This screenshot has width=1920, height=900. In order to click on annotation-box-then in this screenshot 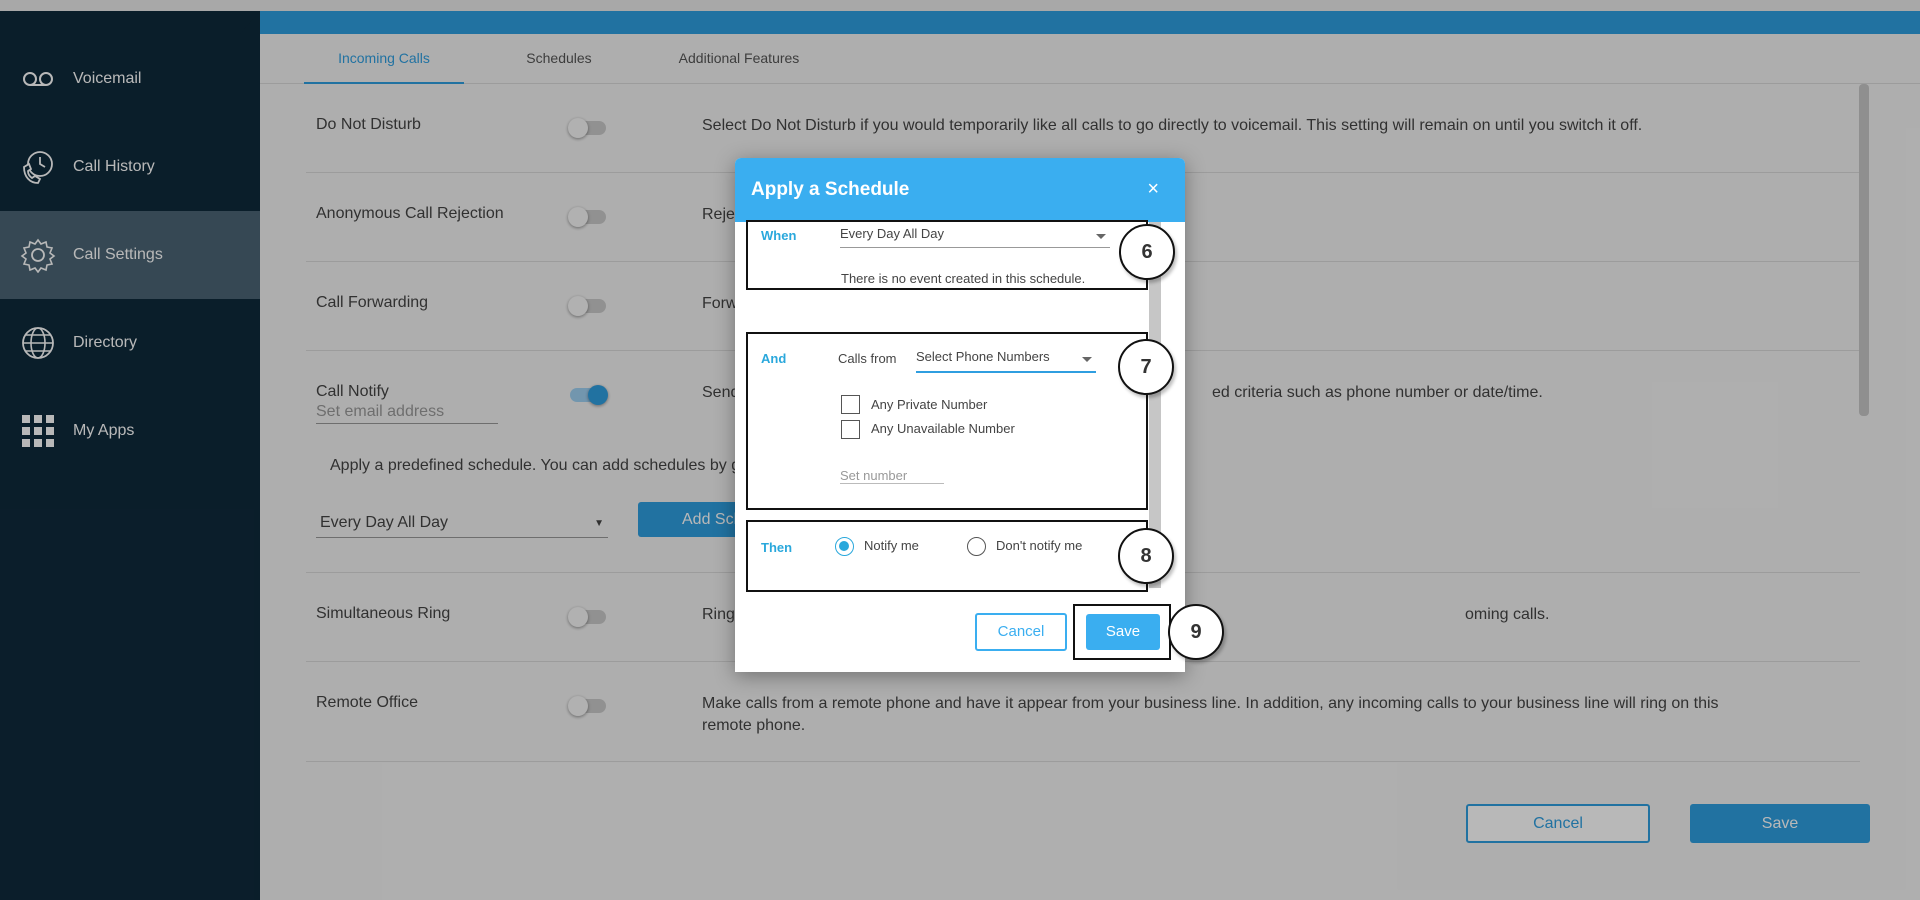, I will do `click(947, 556)`.